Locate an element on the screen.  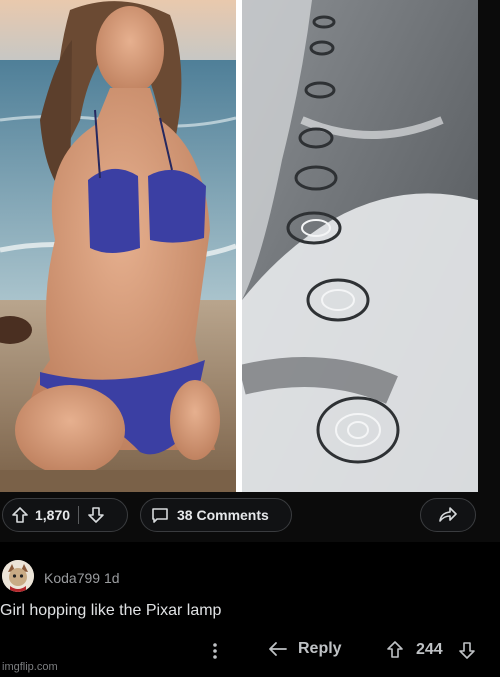
share-arrow-icon is located at coordinates (448, 515).